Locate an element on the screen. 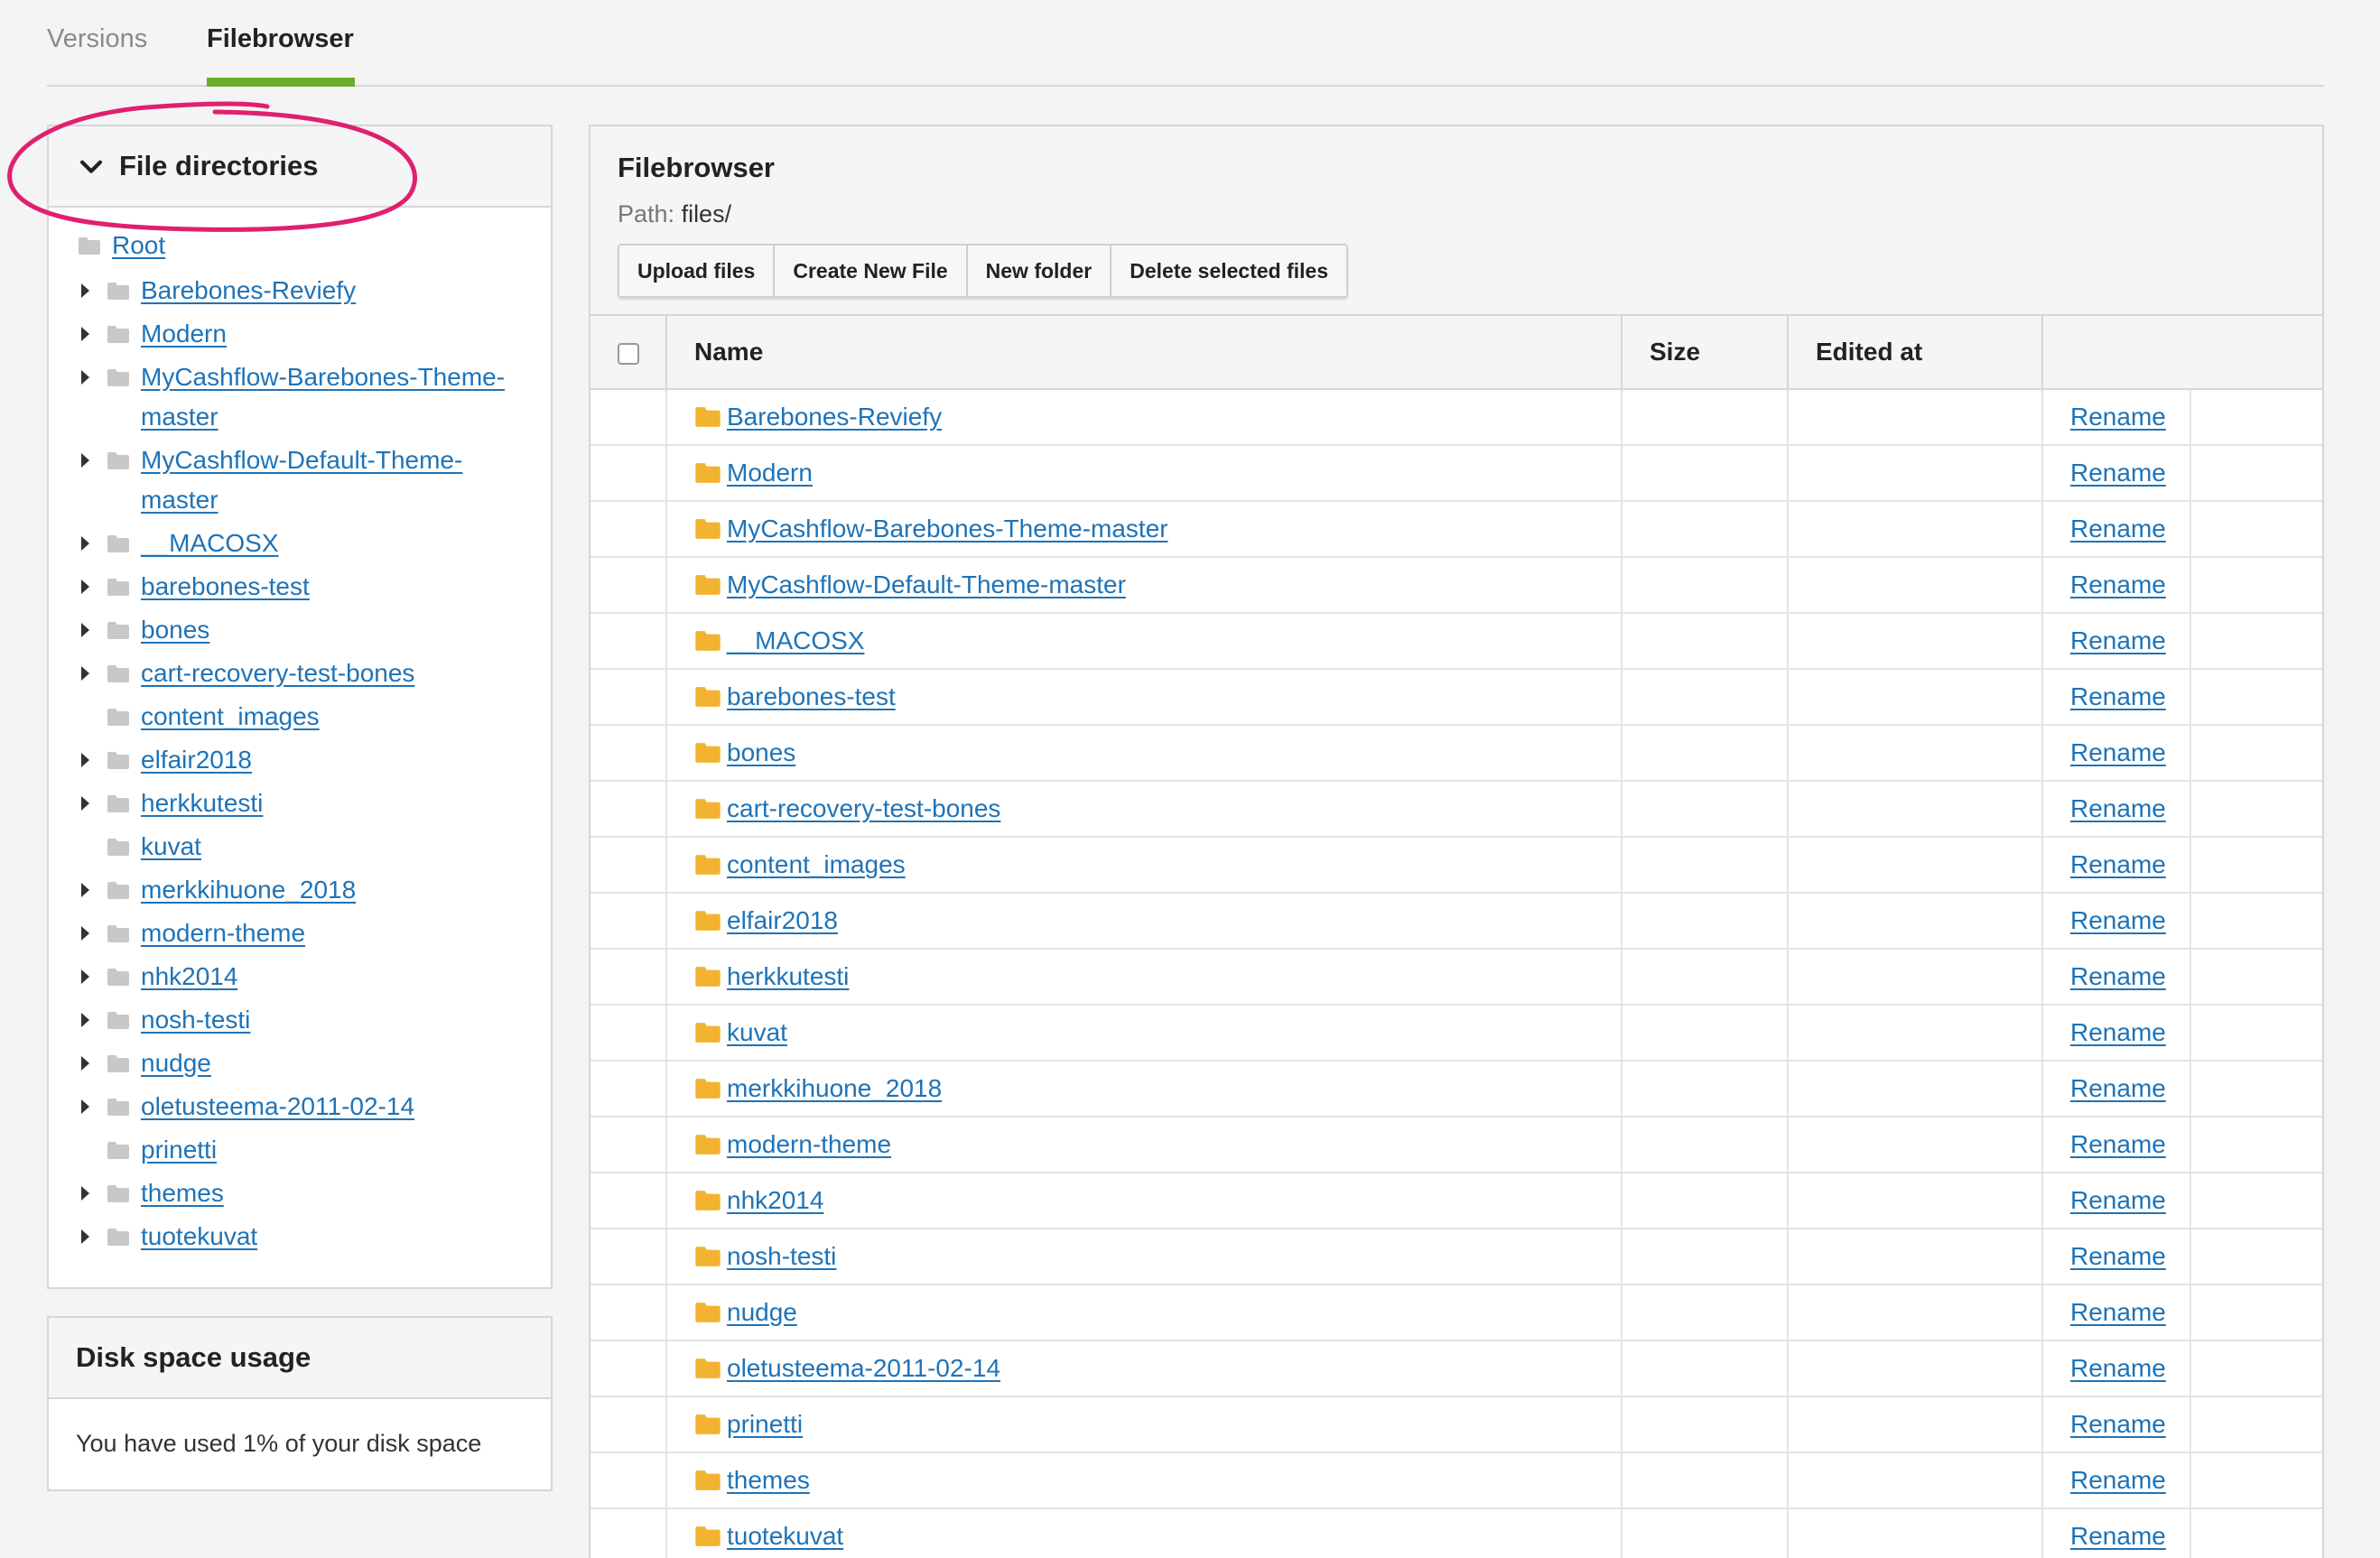 This screenshot has width=2380, height=1558. tree-item: barebones-test is located at coordinates (300, 587).